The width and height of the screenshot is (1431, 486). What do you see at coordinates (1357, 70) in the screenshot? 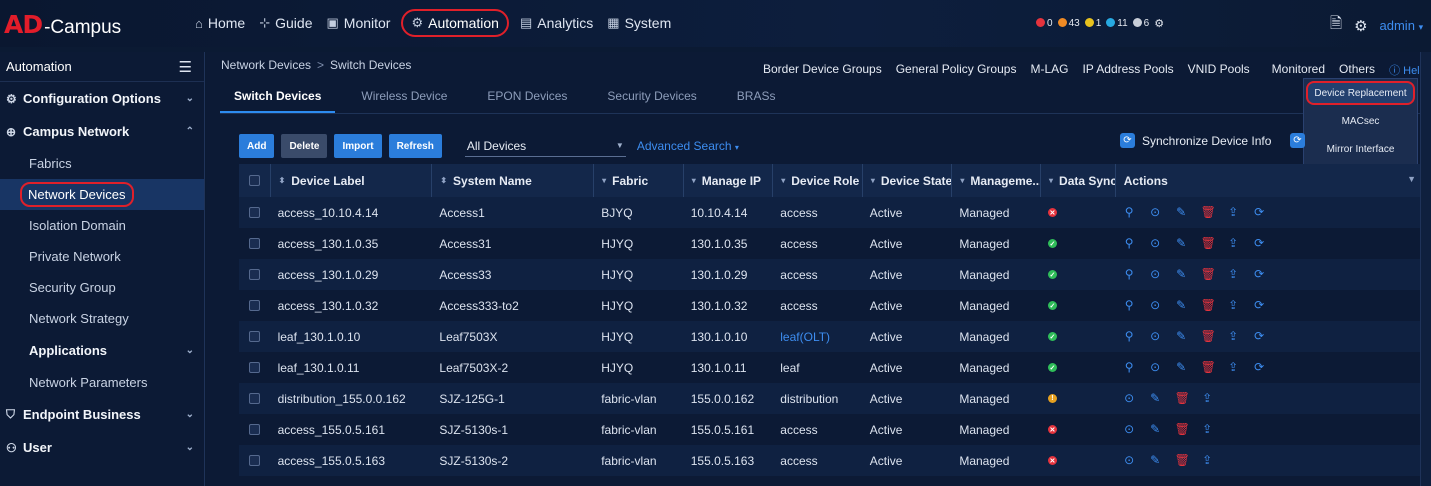
I see `quicklink-others: Others` at bounding box center [1357, 70].